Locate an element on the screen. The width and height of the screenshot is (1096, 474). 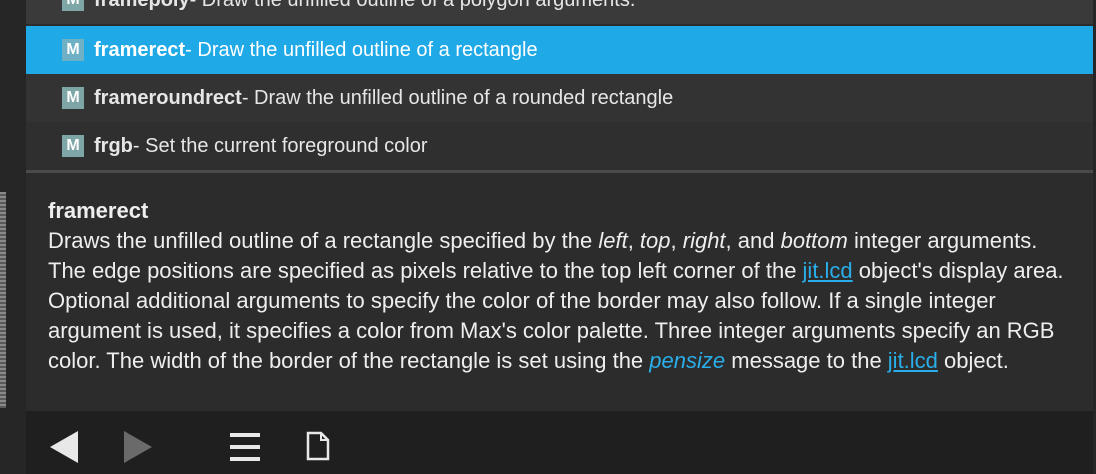
jit-lcd-link: jit.lcd is located at coordinates (828, 270).